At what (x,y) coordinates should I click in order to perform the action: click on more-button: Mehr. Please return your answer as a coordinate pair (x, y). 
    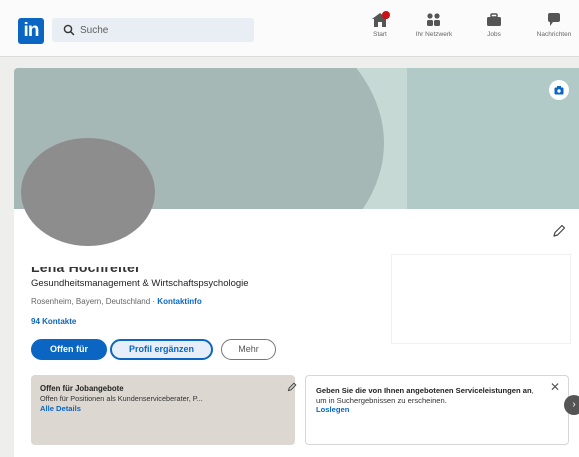
    Looking at the image, I should click on (248, 349).